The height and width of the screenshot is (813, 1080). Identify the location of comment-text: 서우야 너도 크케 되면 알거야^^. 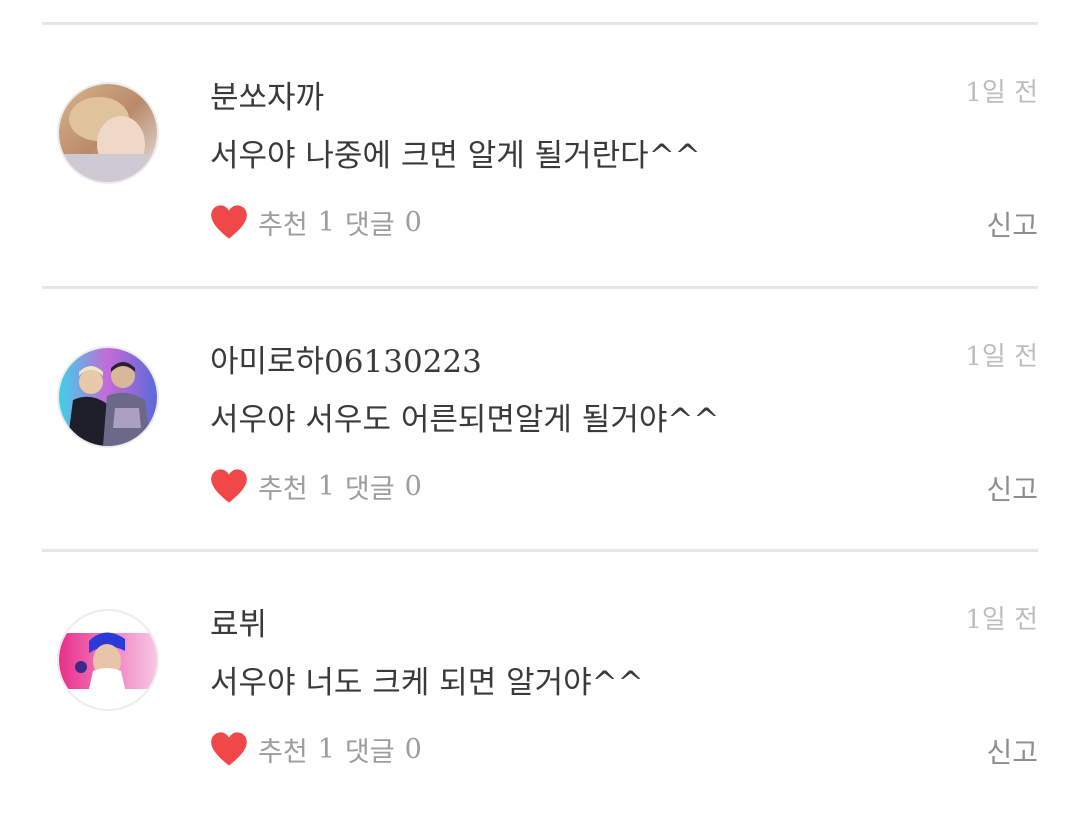
(427, 683).